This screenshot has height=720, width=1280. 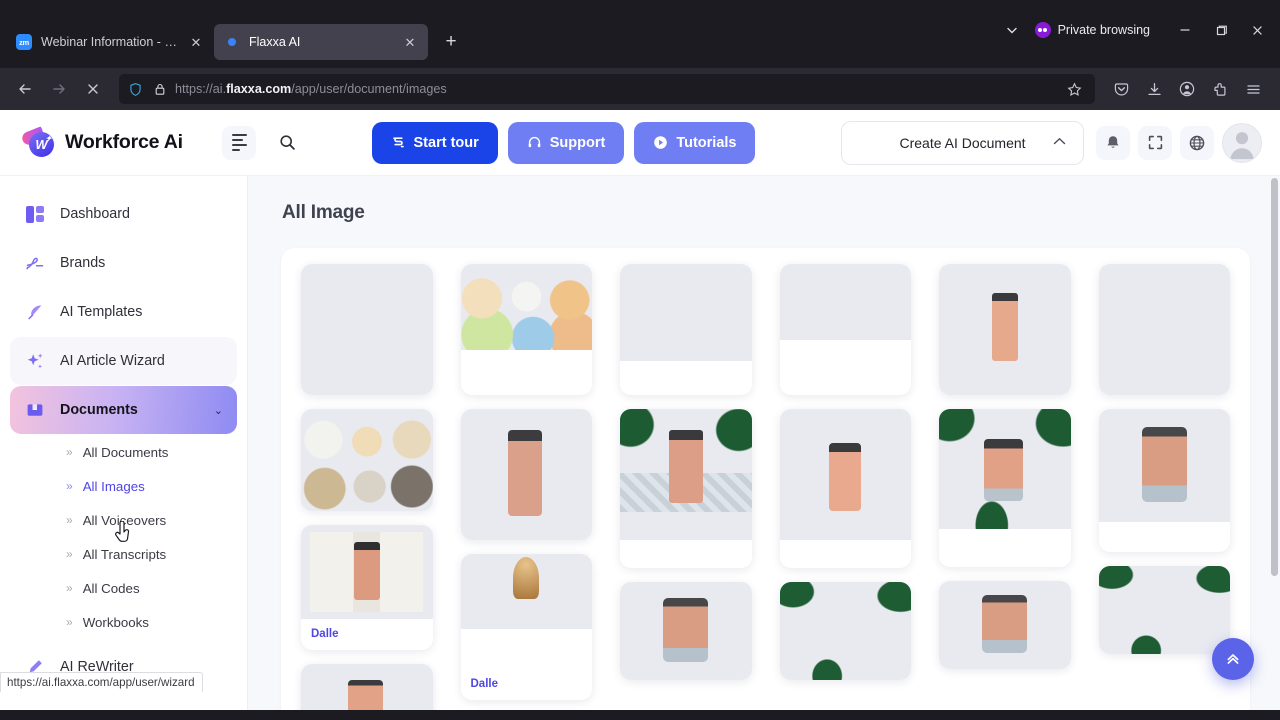 I want to click on sidebar-item-ai-article-wizard: AI Article Wizard, so click(x=123, y=361).